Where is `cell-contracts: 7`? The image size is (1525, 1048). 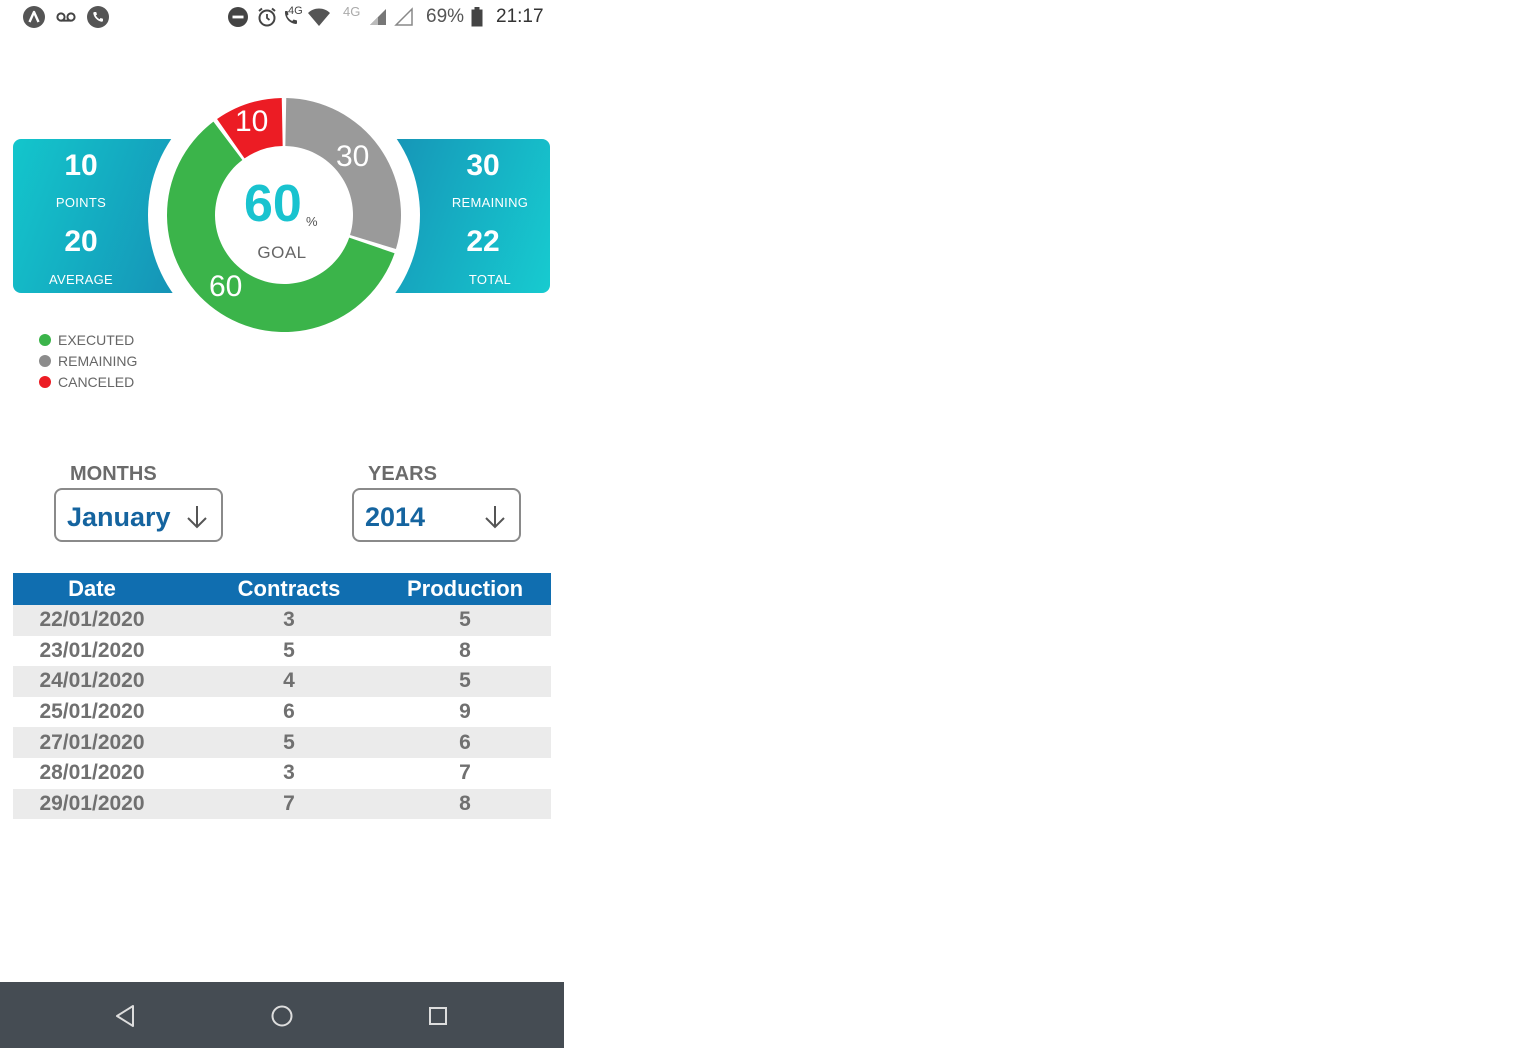 cell-contracts: 7 is located at coordinates (289, 803).